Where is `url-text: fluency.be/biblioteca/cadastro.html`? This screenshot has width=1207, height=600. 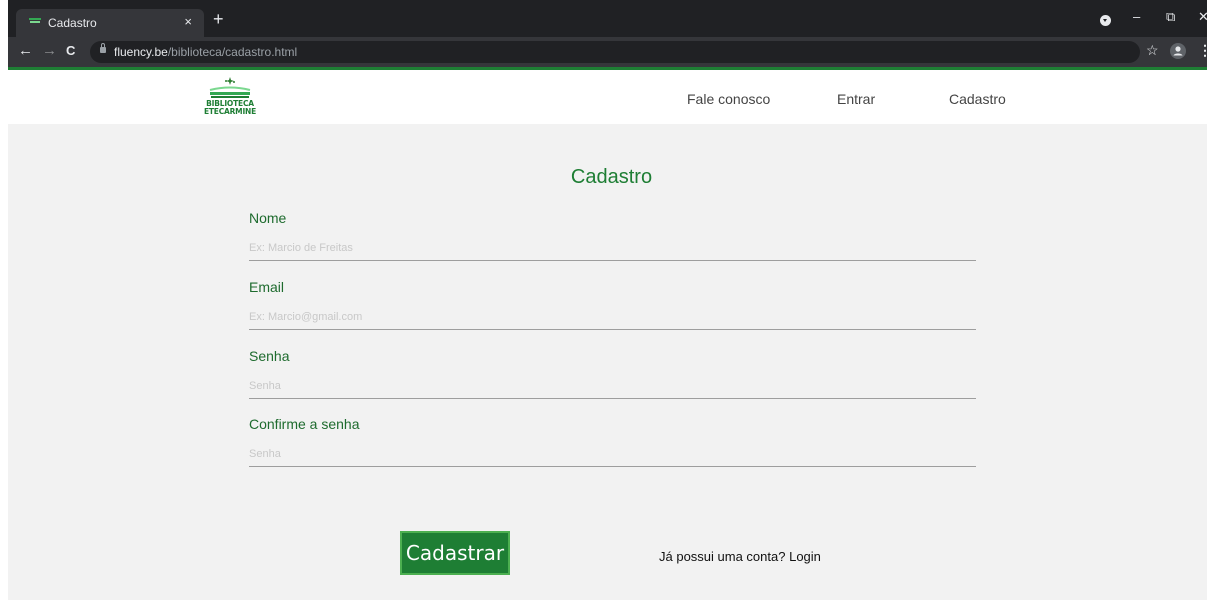 url-text: fluency.be/biblioteca/cadastro.html is located at coordinates (205, 52).